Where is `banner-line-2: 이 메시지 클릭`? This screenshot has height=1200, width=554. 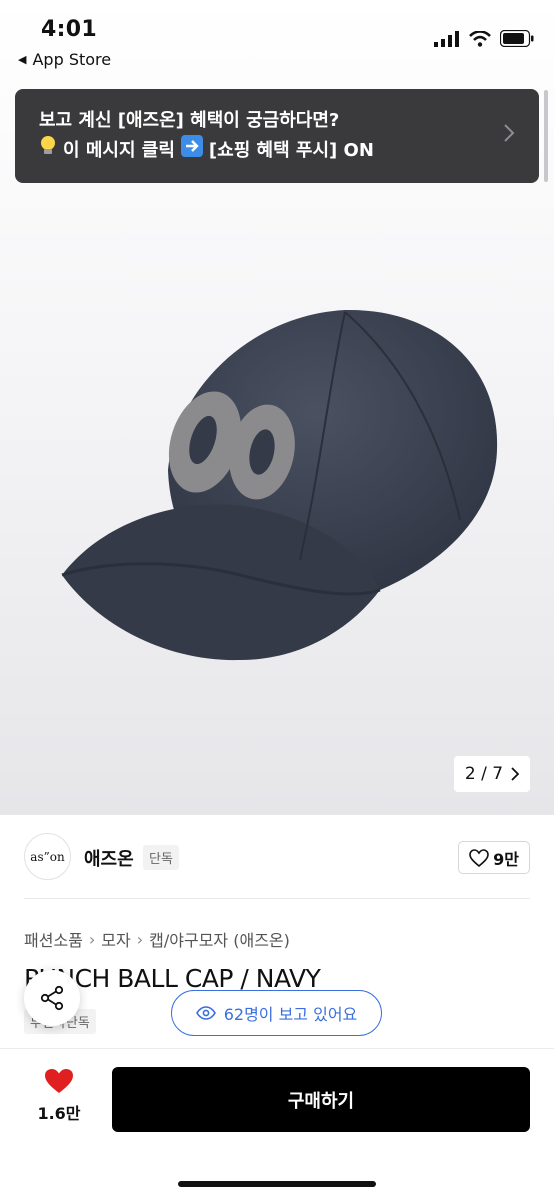 banner-line-2: 이 메시지 클릭 is located at coordinates (119, 150).